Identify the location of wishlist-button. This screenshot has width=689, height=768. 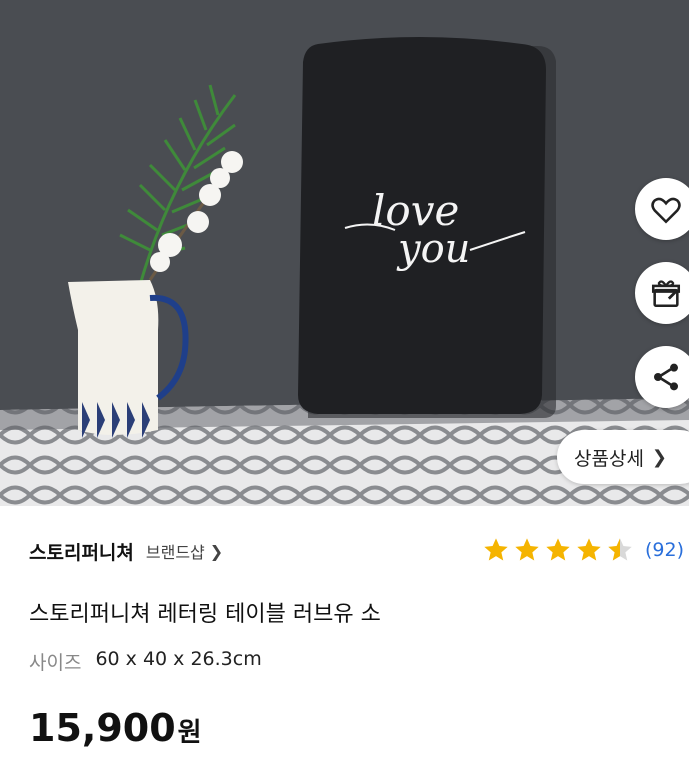
(662, 209).